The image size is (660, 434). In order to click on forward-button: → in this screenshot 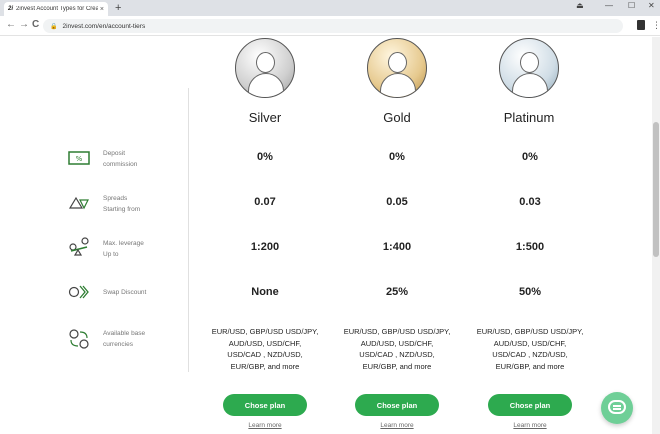, I will do `click(24, 25)`.